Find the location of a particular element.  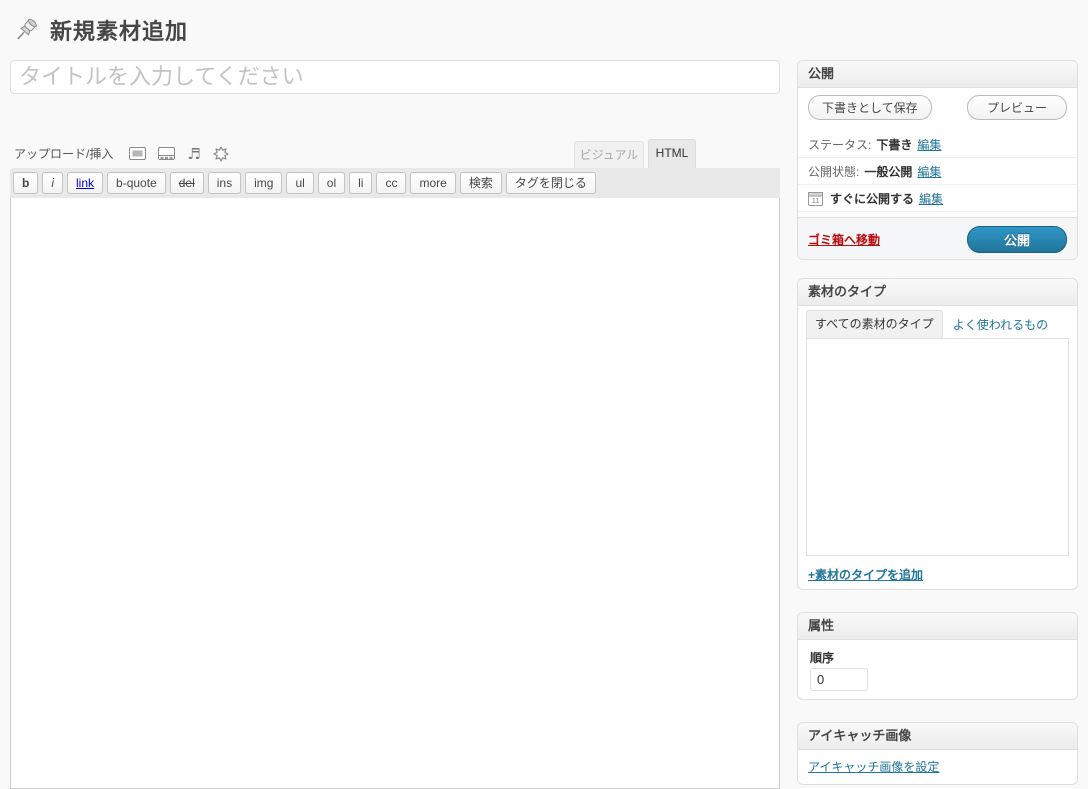

qt-blockquote-button: b-quote is located at coordinates (136, 183).